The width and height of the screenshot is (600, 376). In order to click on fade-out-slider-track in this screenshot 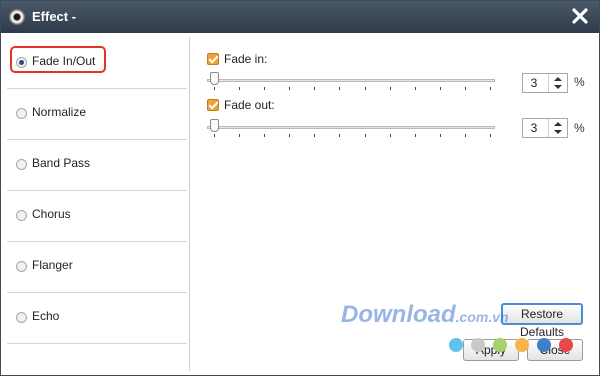, I will do `click(351, 127)`.